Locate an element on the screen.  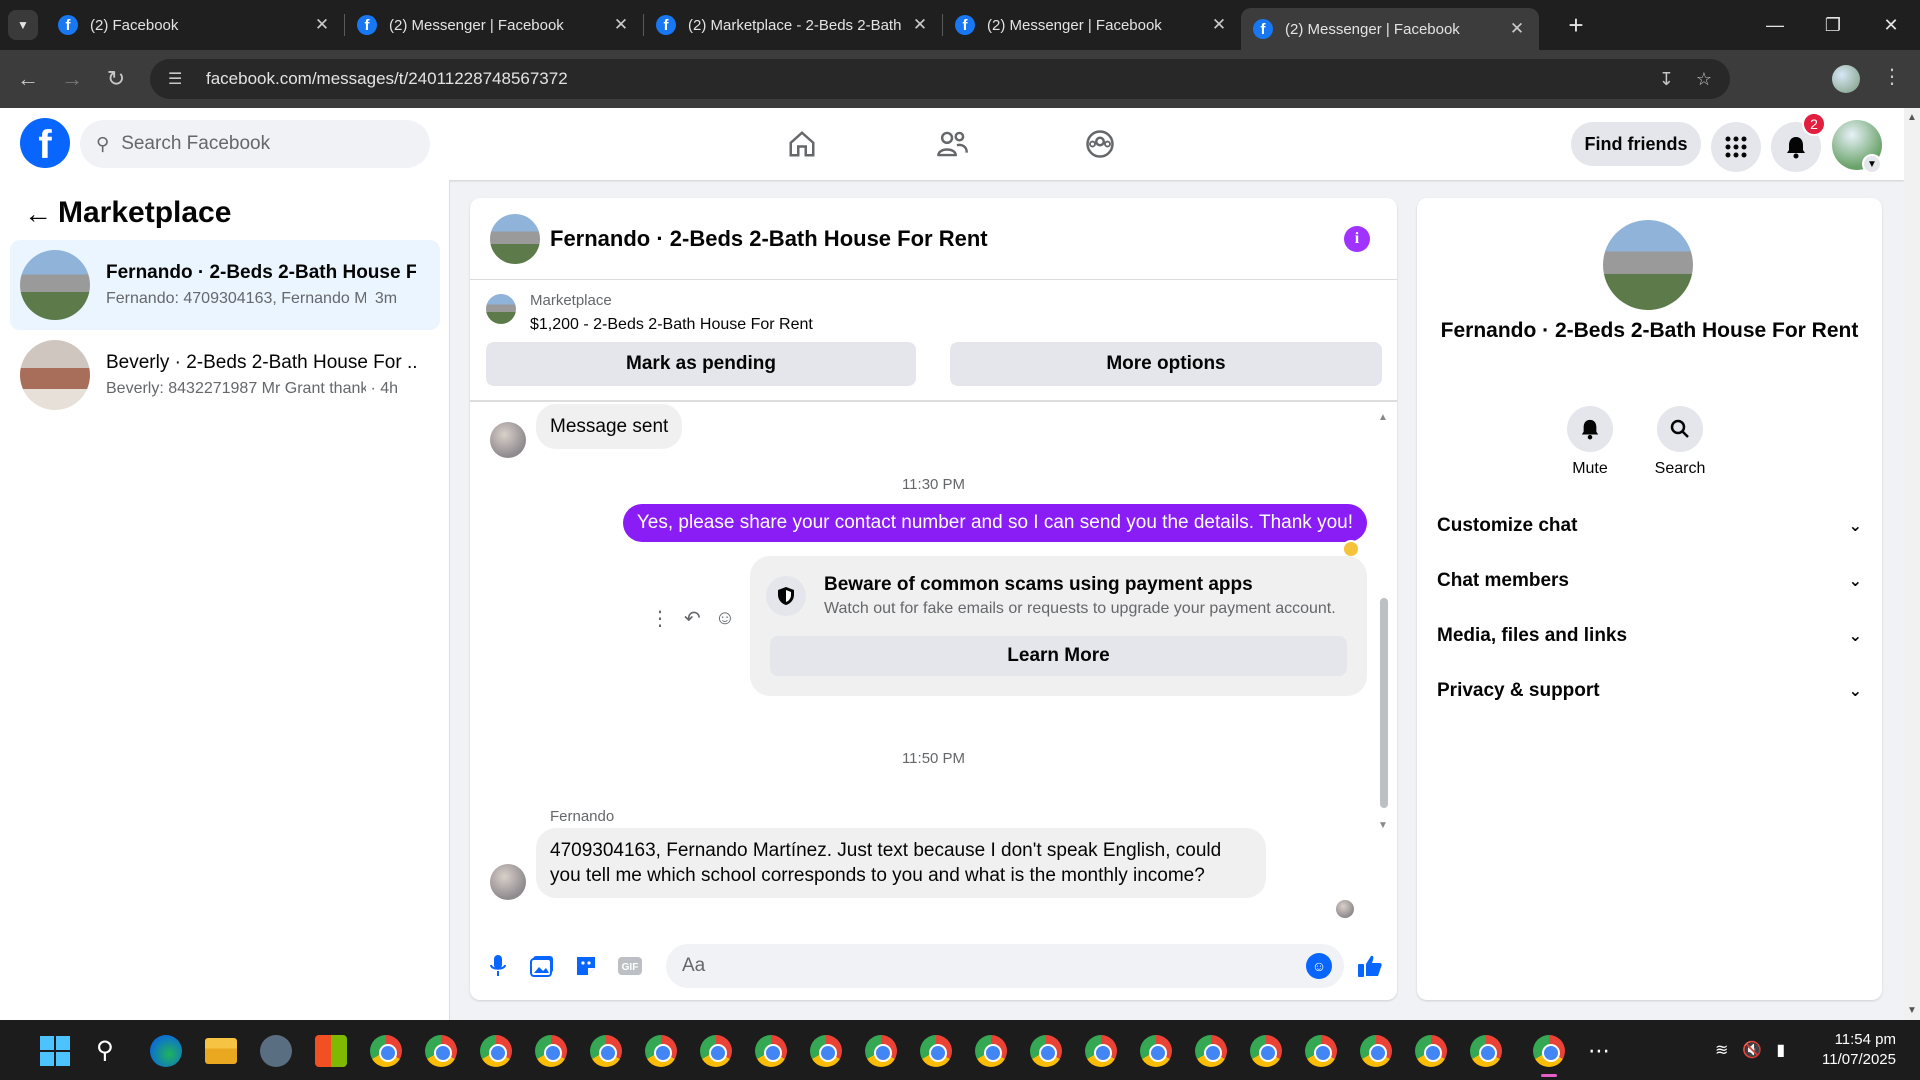
info-icon: i is located at coordinates (1357, 239).